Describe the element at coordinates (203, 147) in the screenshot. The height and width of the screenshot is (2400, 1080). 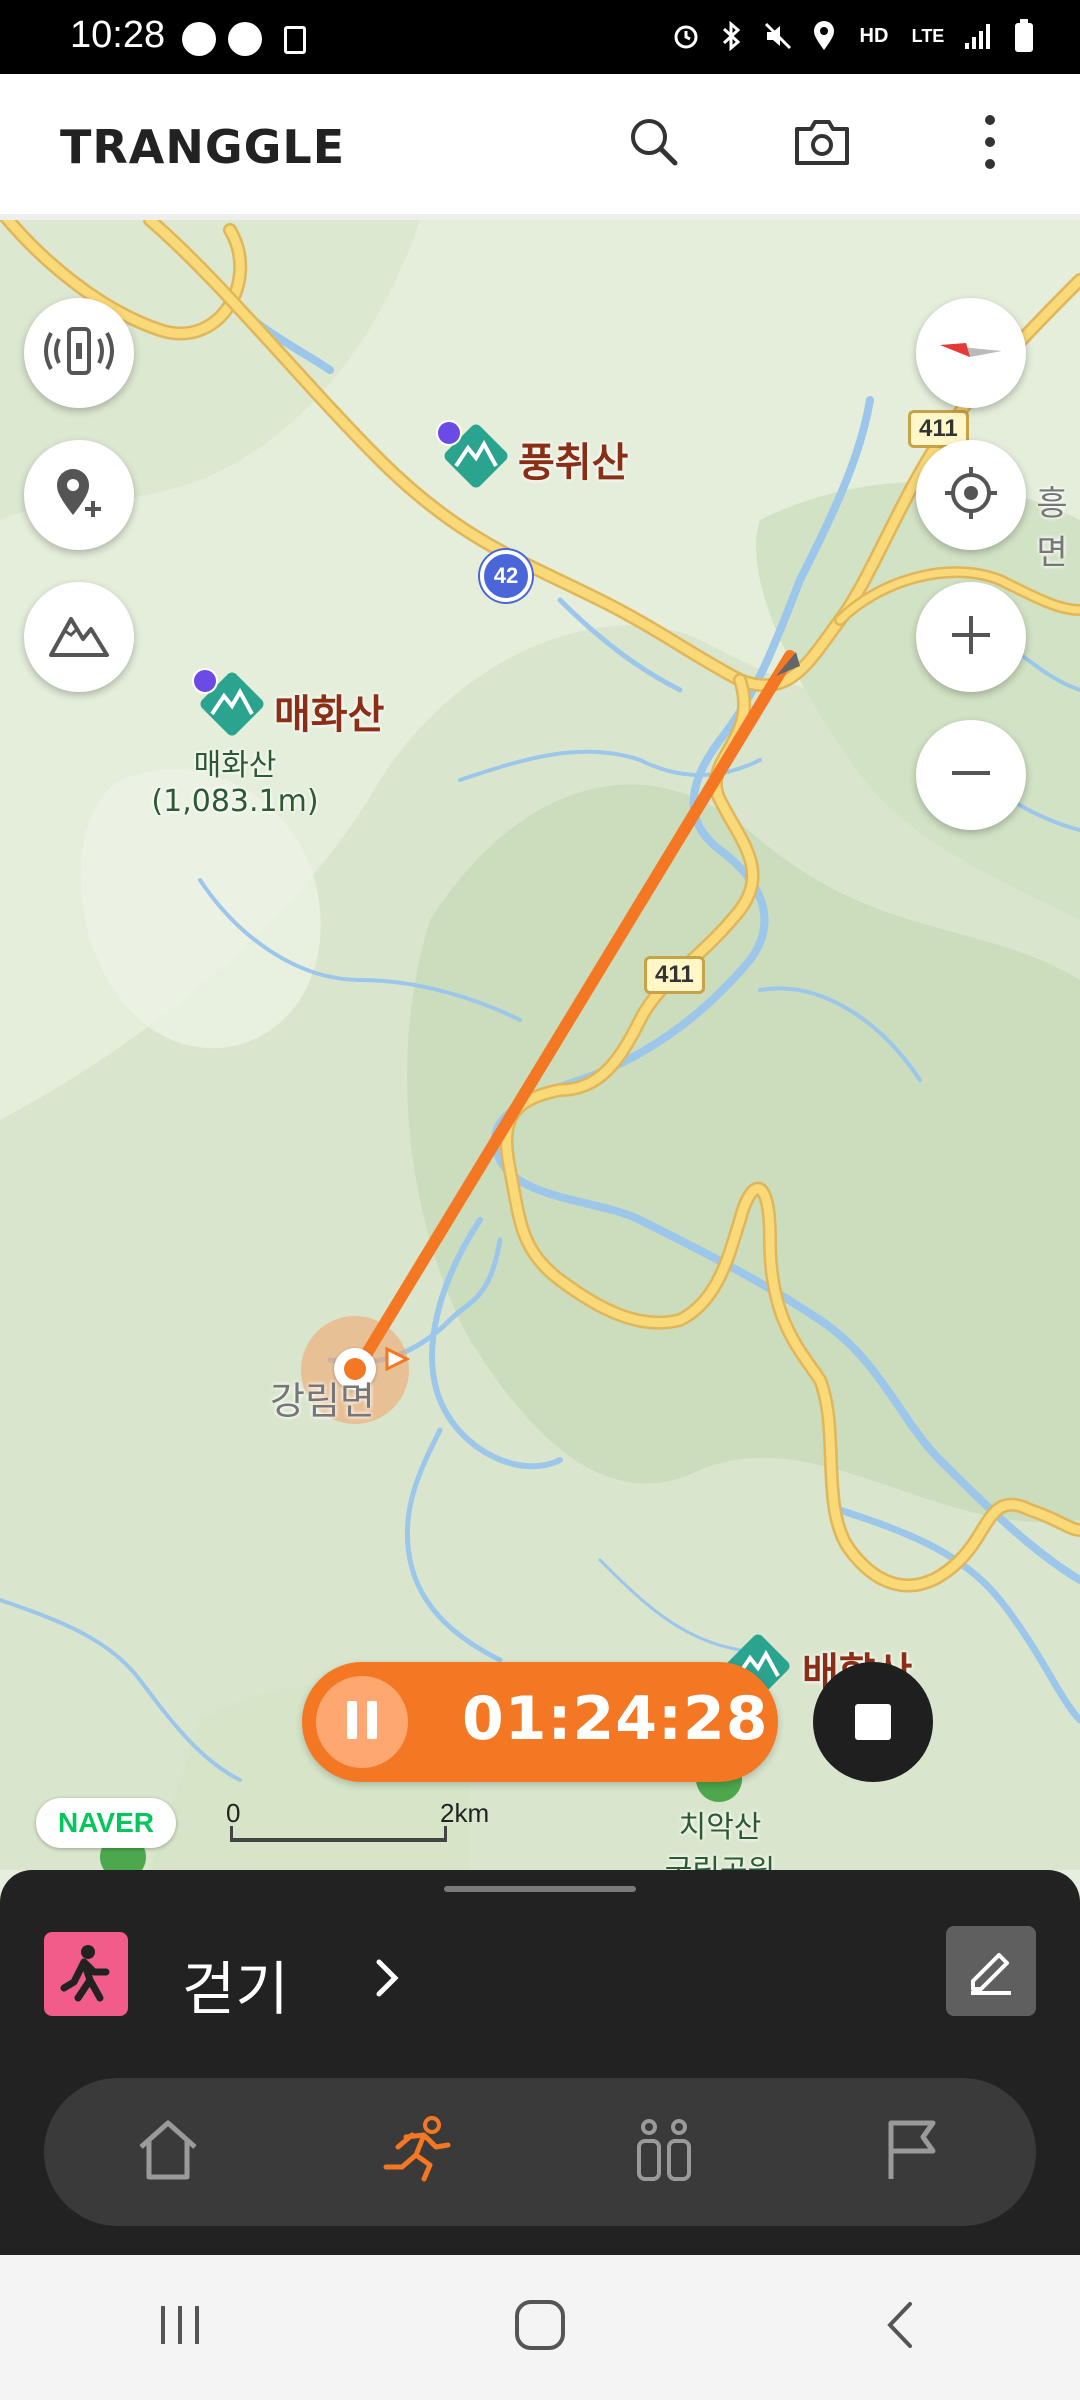
I see `app-logo: TRANGGLE` at that location.